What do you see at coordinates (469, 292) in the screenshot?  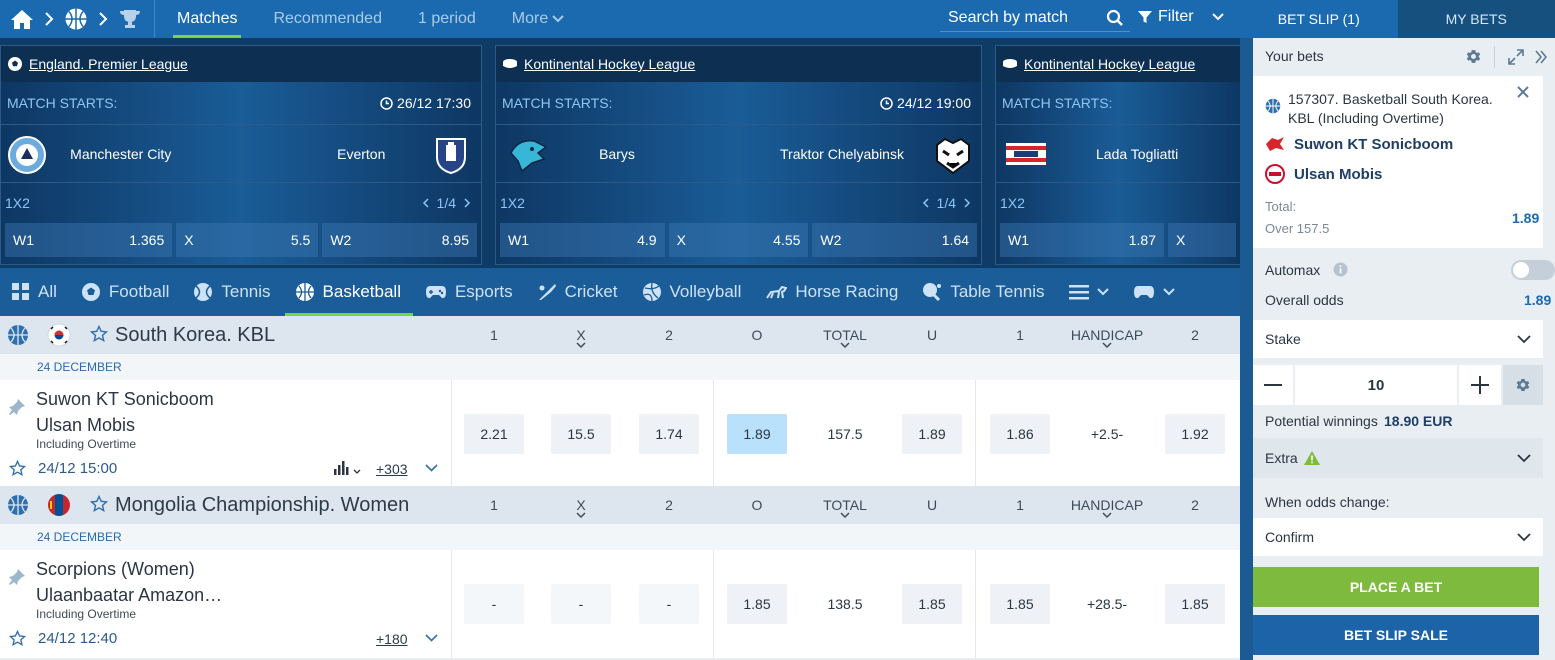 I see `sport-tab-esports: Esports` at bounding box center [469, 292].